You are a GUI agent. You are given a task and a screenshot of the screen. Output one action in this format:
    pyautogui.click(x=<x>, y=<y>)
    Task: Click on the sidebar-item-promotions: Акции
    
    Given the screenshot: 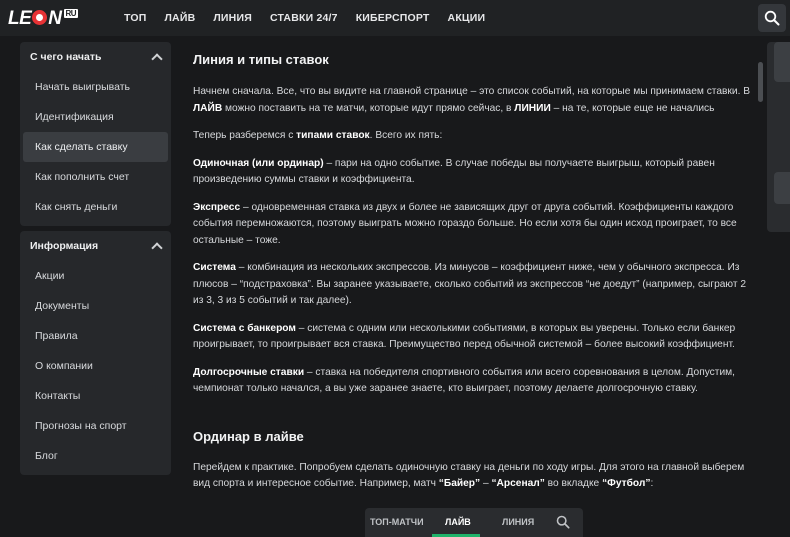 What is the action you would take?
    pyautogui.click(x=95, y=276)
    